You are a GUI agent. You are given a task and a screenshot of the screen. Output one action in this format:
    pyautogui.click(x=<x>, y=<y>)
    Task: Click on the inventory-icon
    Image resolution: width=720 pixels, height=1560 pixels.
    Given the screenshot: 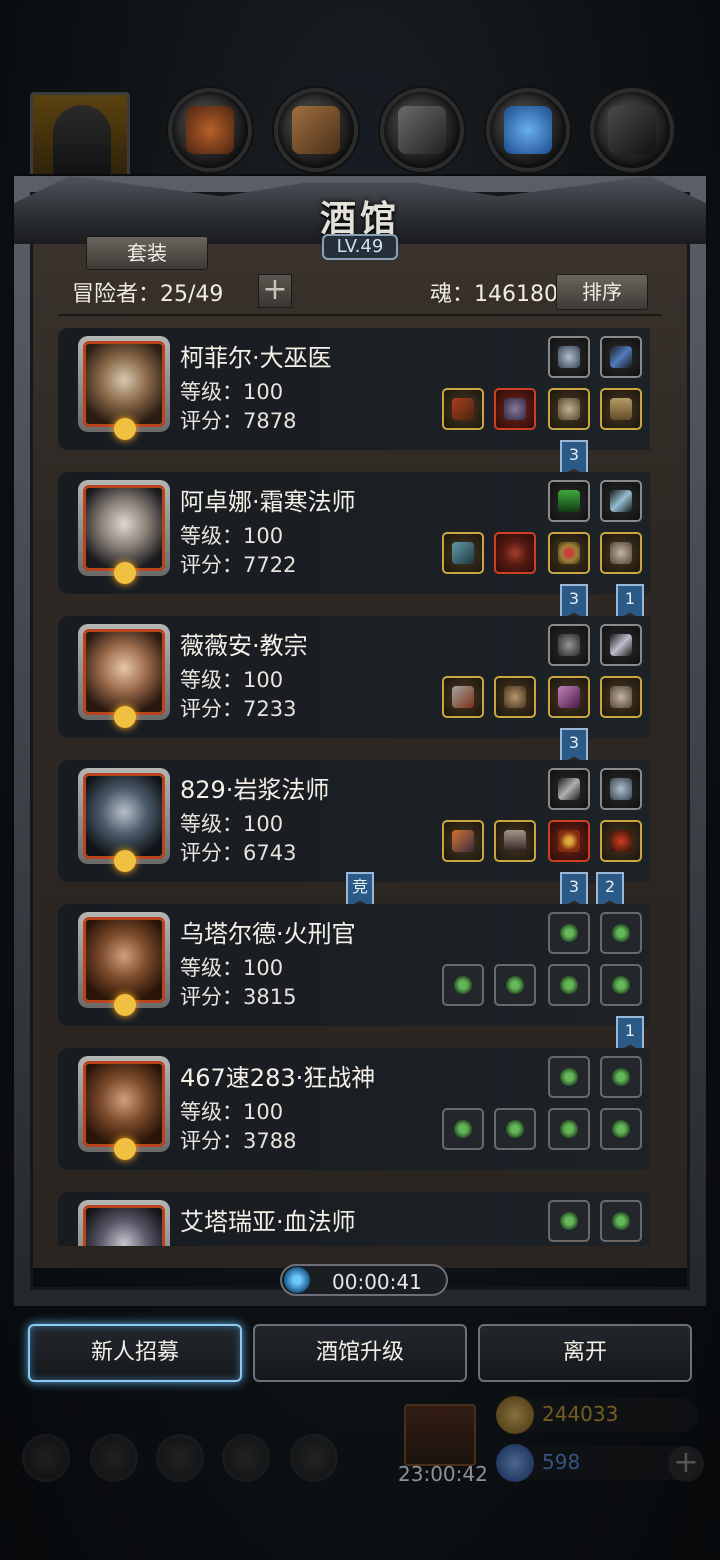 What is the action you would take?
    pyautogui.click(x=180, y=1458)
    